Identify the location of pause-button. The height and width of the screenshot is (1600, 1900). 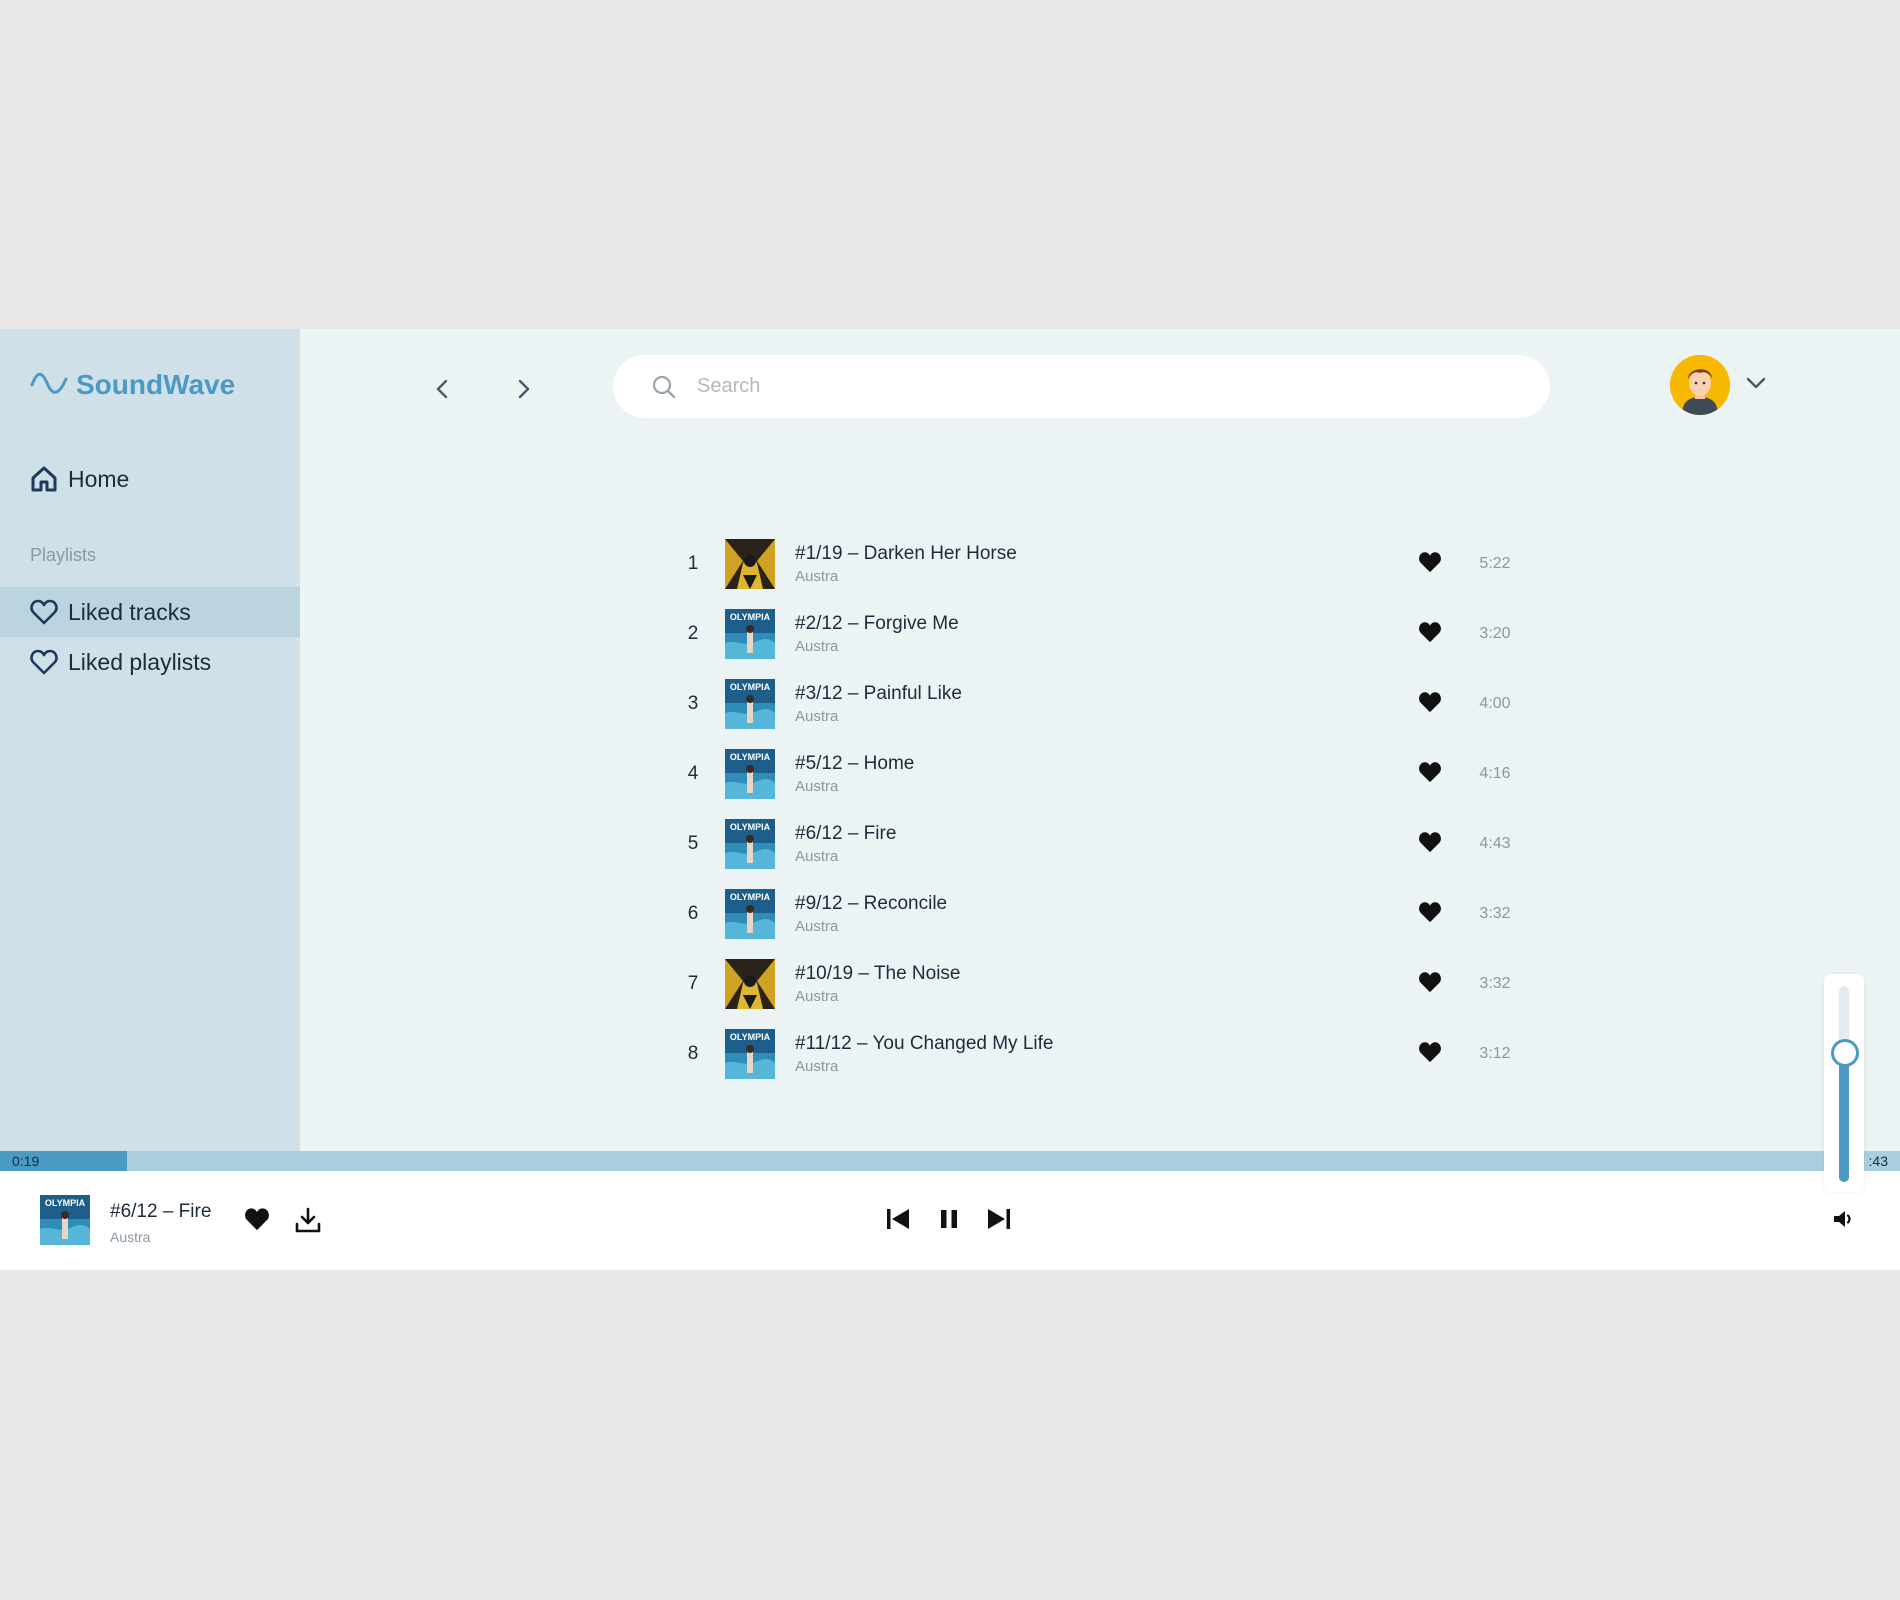
(949, 1221).